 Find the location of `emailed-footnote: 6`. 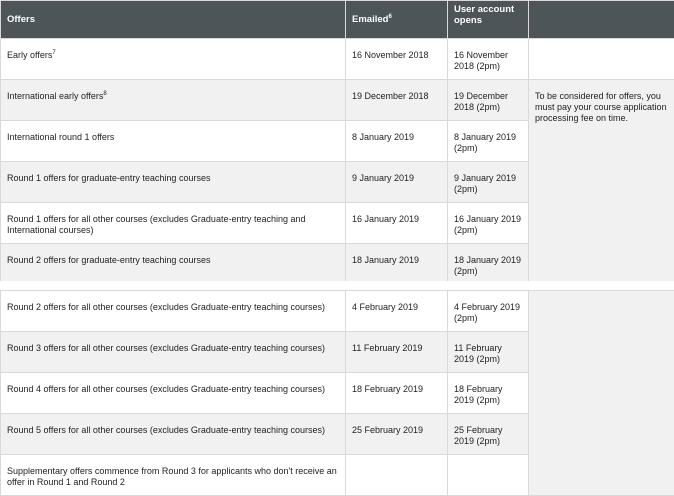

emailed-footnote: 6 is located at coordinates (389, 17).